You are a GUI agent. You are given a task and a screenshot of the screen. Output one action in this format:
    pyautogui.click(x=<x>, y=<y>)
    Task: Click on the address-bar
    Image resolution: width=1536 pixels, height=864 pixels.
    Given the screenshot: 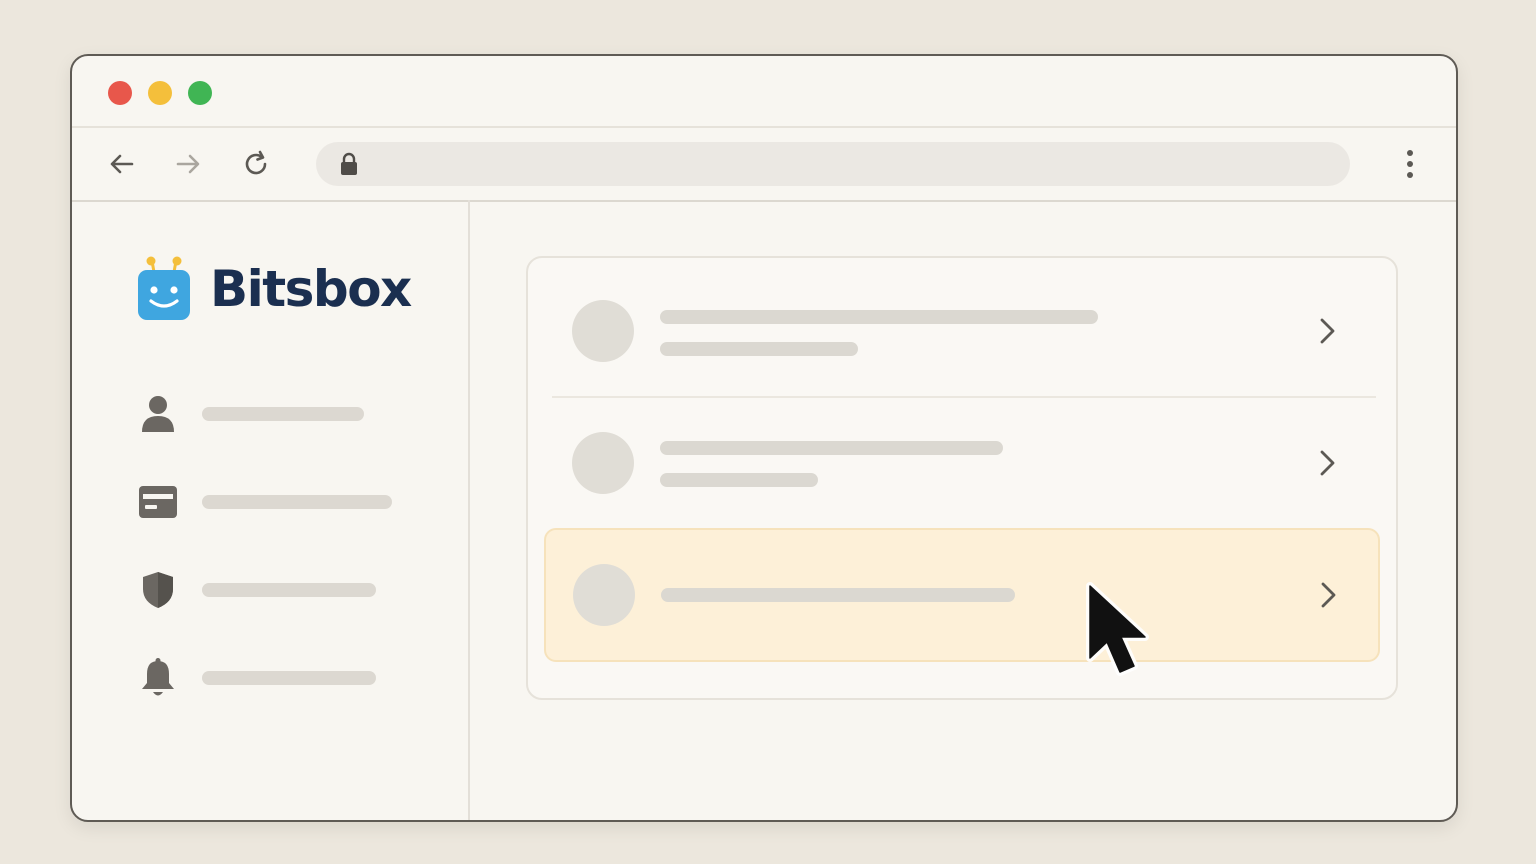 What is the action you would take?
    pyautogui.click(x=833, y=164)
    